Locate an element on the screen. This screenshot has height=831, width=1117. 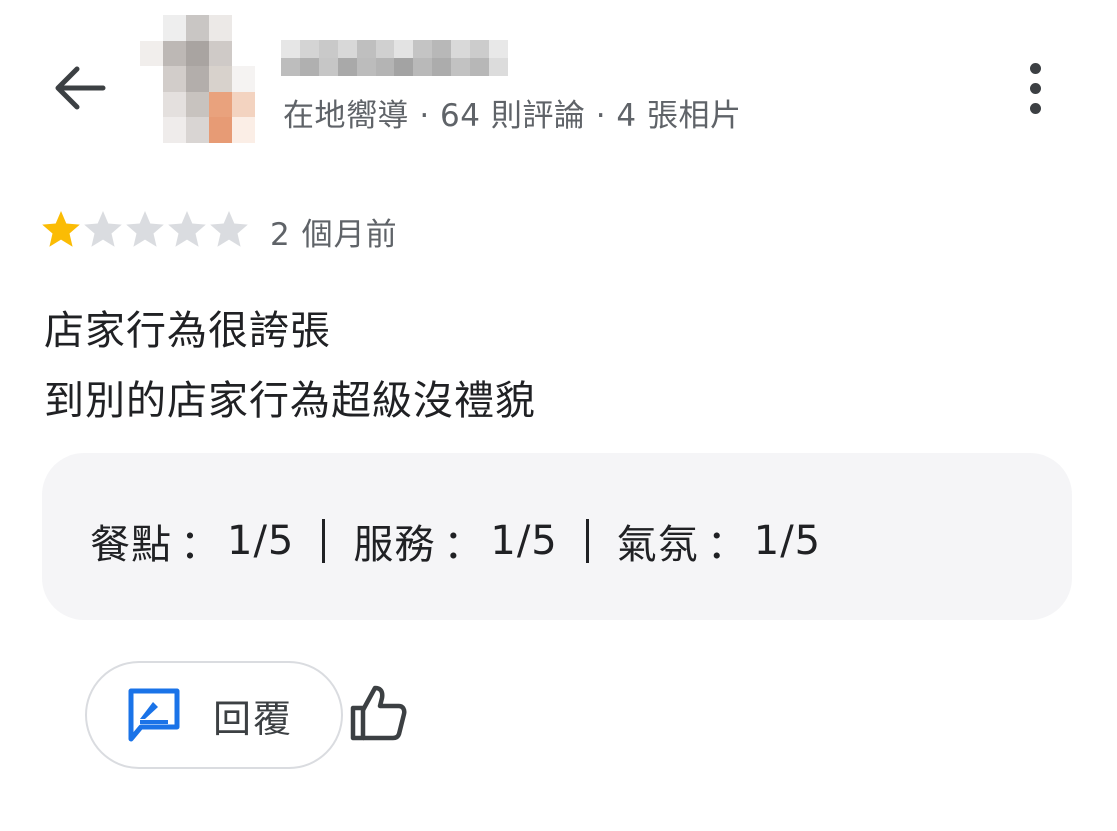
arrow-back-icon is located at coordinates (80, 88).